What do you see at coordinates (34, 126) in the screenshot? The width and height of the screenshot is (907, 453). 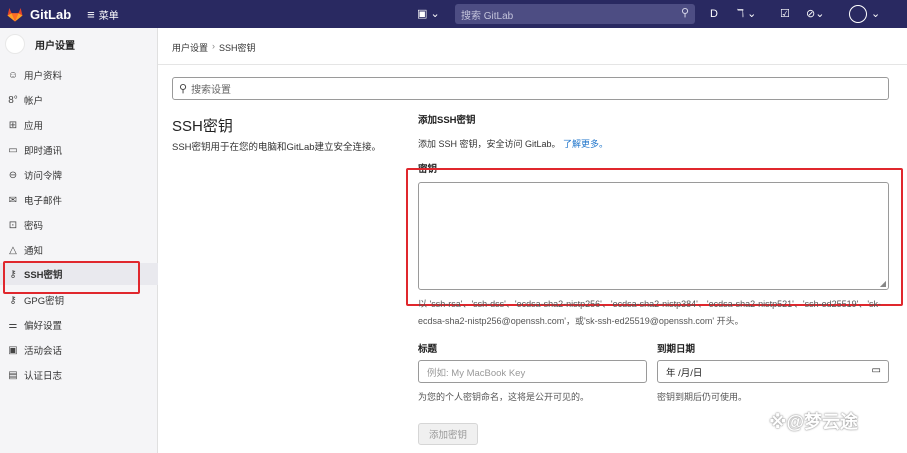 I see `sidebar-item-label: 应用` at bounding box center [34, 126].